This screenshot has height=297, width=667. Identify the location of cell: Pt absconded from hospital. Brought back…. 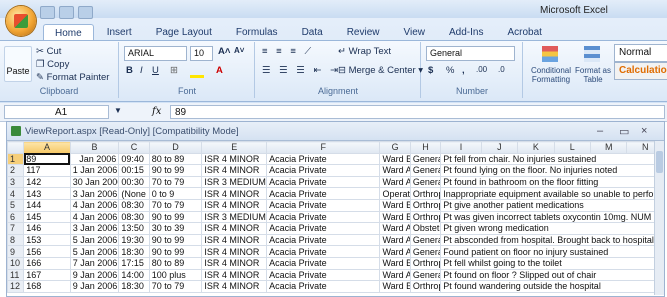
(552, 240).